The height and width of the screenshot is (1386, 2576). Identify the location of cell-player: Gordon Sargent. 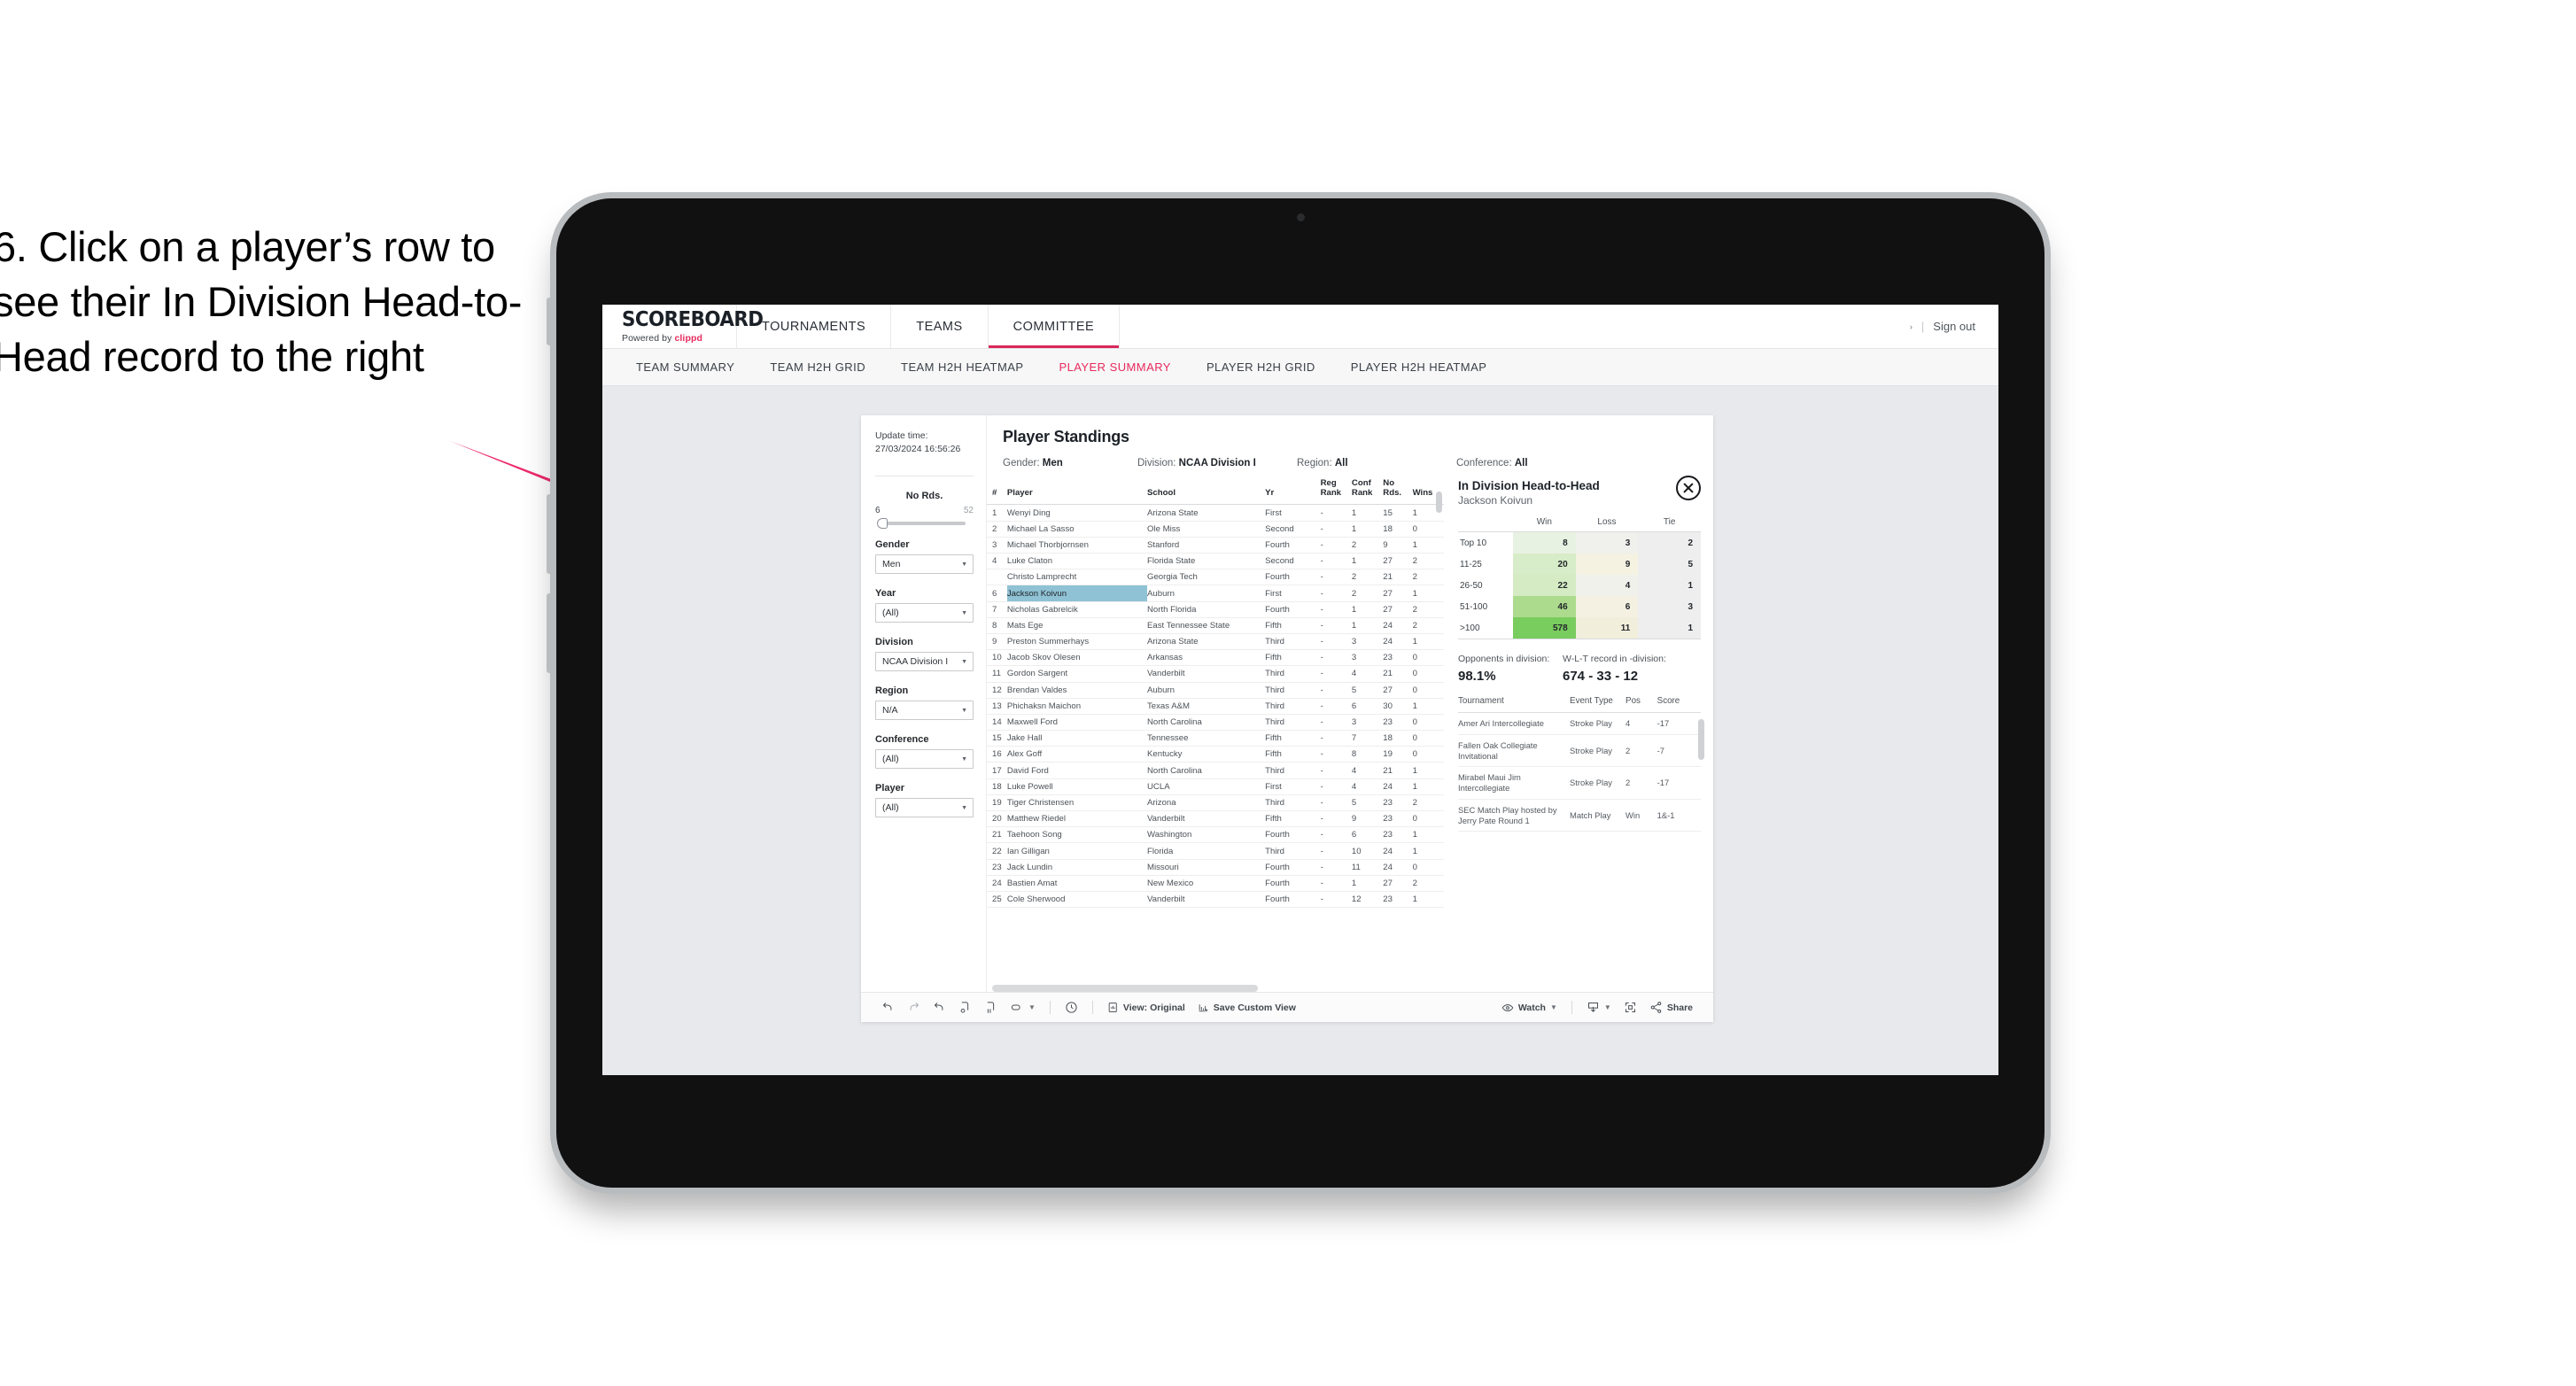
(1076, 674).